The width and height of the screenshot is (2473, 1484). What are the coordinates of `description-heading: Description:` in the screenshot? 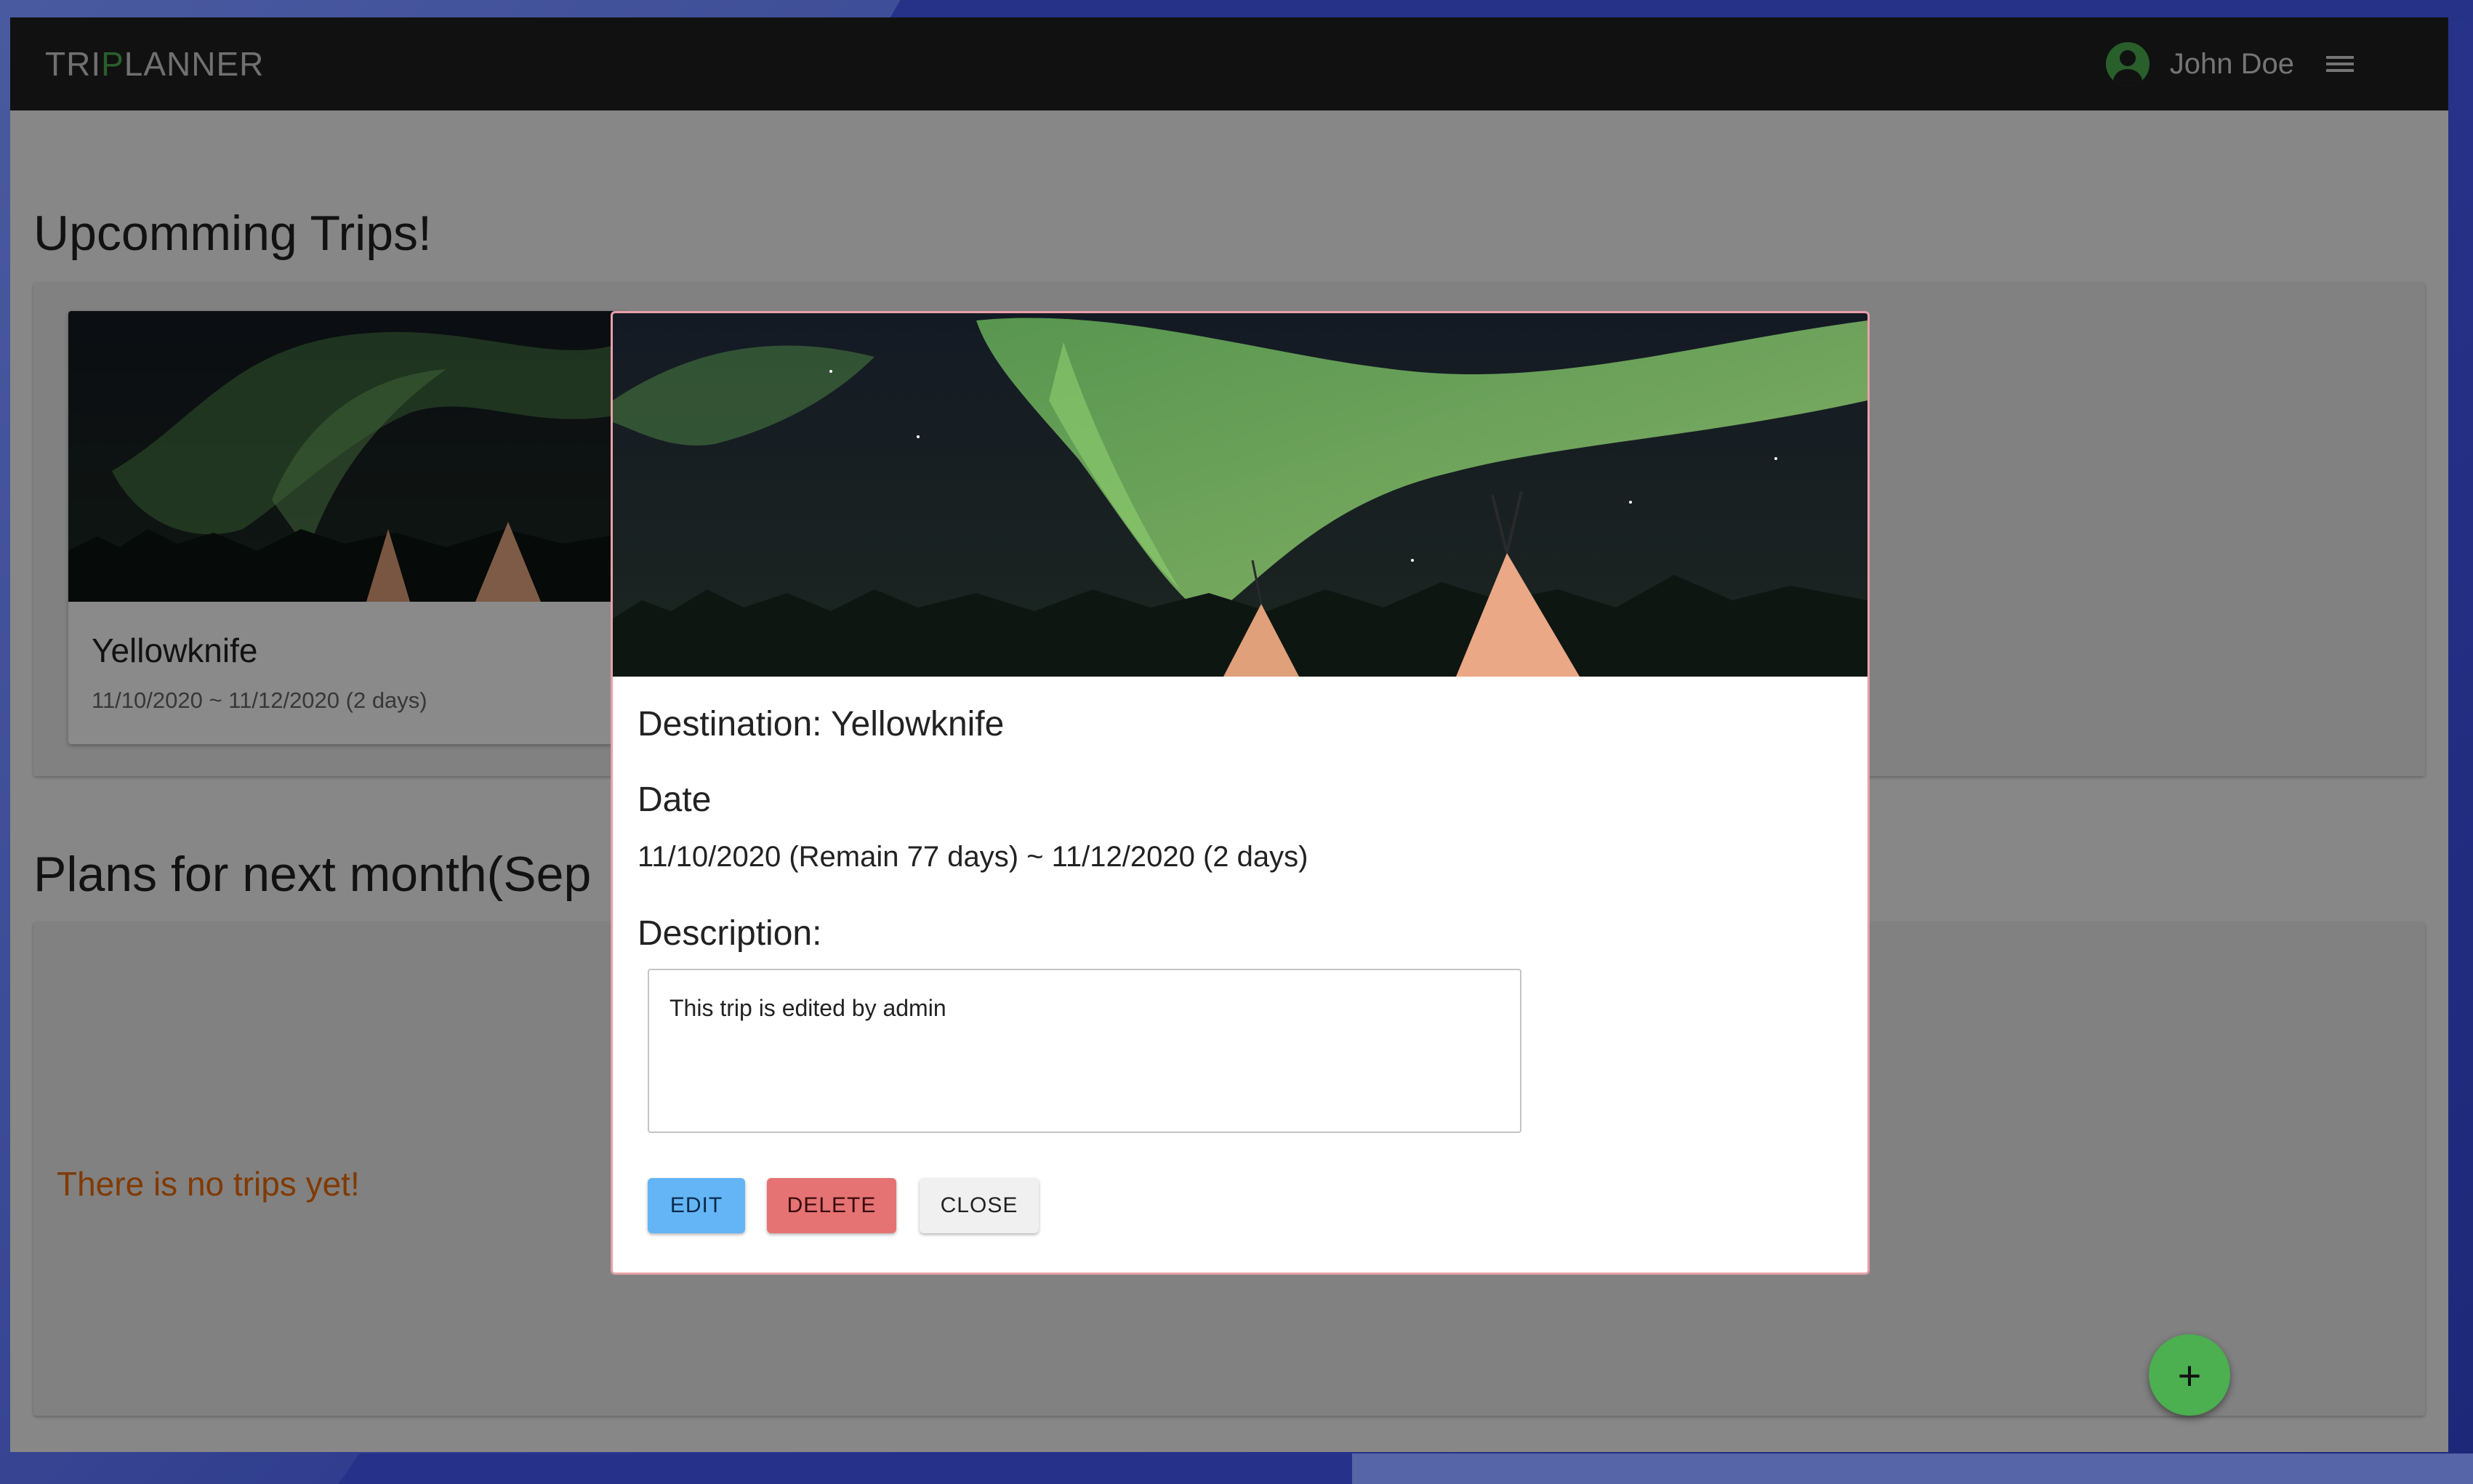 It's located at (730, 933).